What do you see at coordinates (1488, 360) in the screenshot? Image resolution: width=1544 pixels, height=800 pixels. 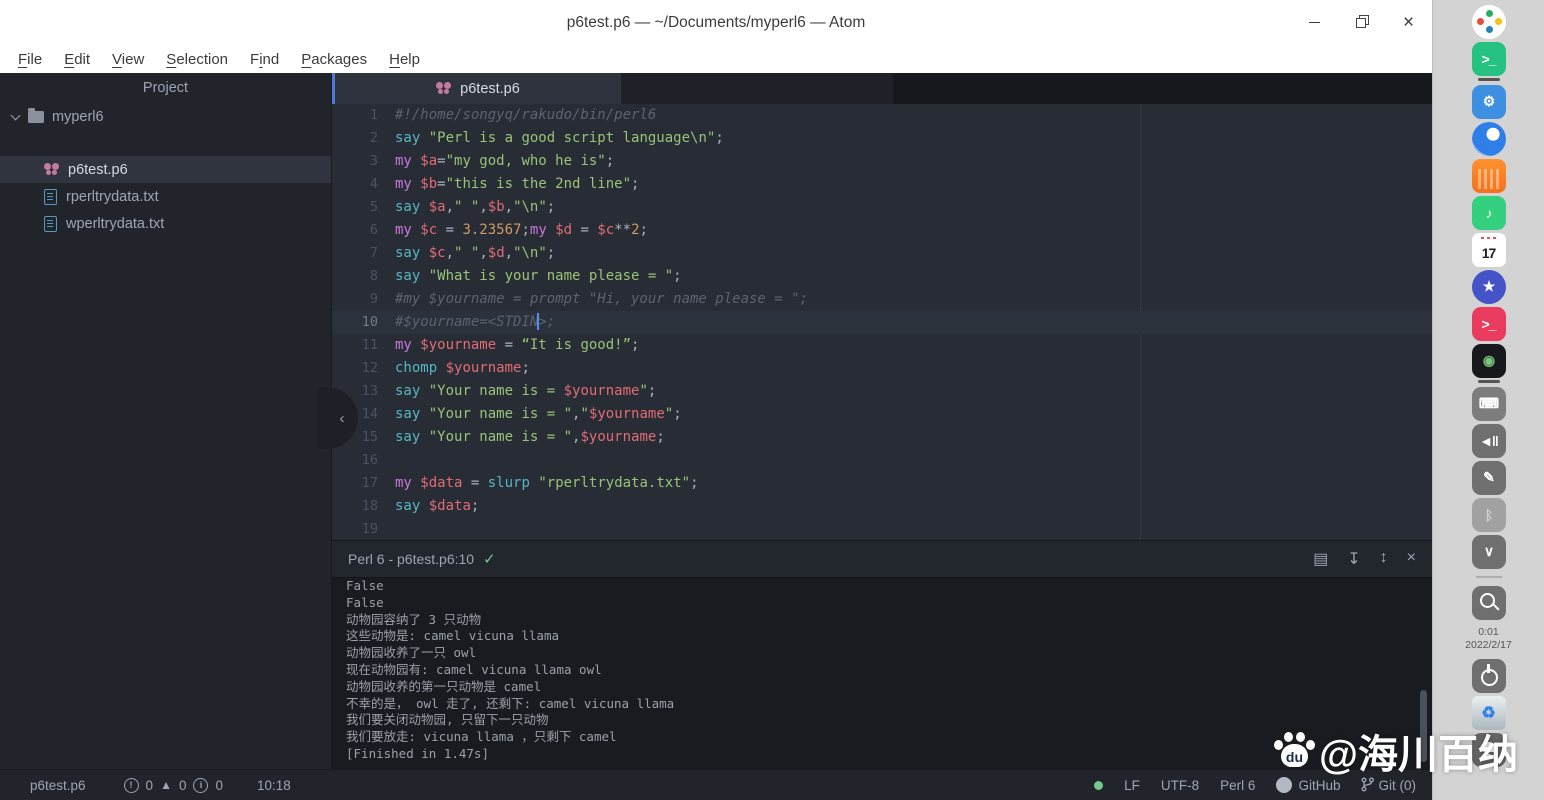 I see `atom-editor-icon: ◉` at bounding box center [1488, 360].